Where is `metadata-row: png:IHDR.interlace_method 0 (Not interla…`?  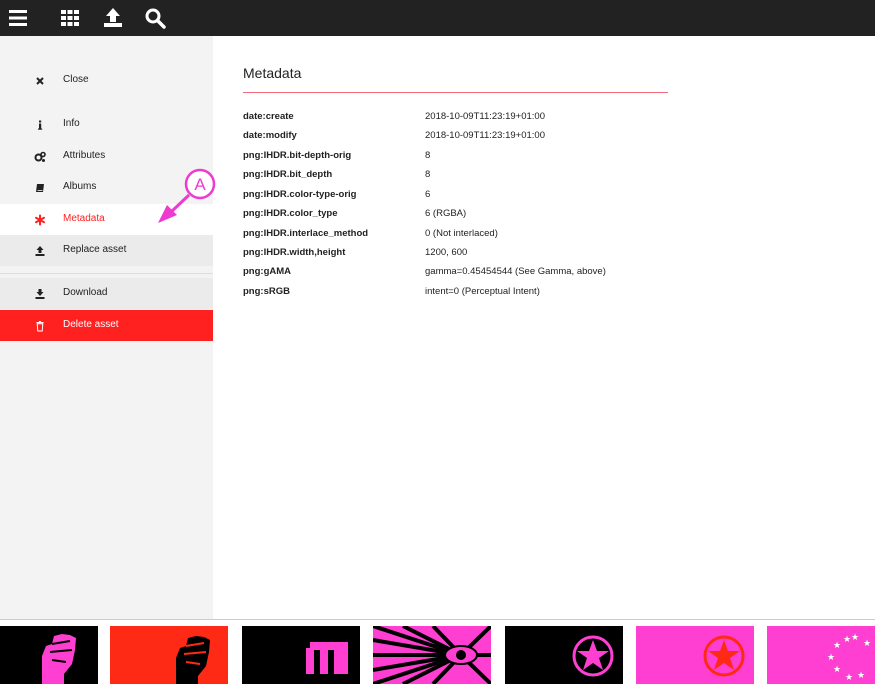
metadata-row: png:IHDR.interlace_method 0 (Not interla… is located at coordinates (453, 236).